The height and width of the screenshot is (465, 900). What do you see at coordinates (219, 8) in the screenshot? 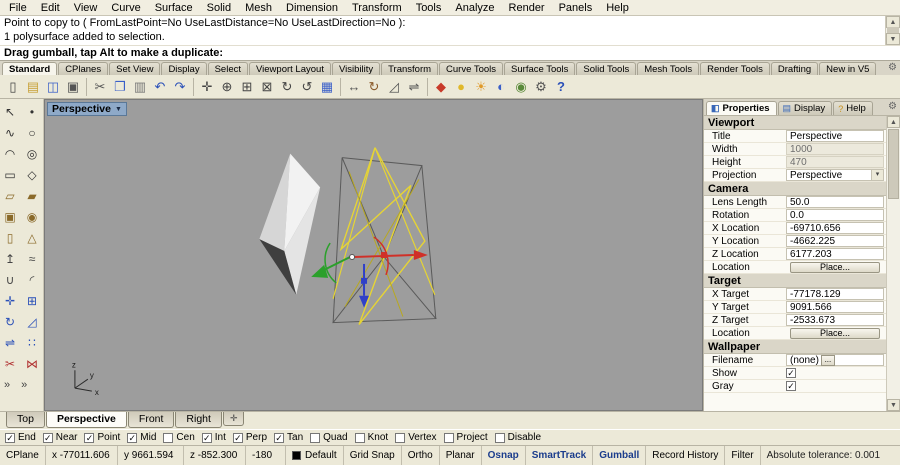
I see `menu-item-solid: Solid` at bounding box center [219, 8].